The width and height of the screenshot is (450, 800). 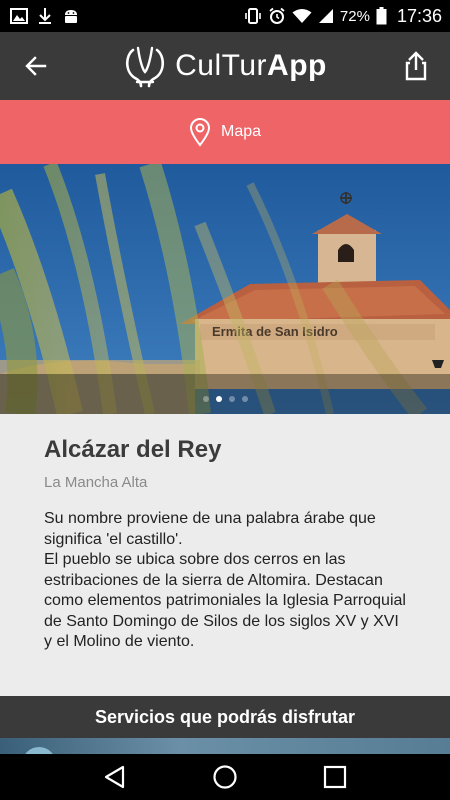 What do you see at coordinates (326, 16) in the screenshot?
I see `signal-icon` at bounding box center [326, 16].